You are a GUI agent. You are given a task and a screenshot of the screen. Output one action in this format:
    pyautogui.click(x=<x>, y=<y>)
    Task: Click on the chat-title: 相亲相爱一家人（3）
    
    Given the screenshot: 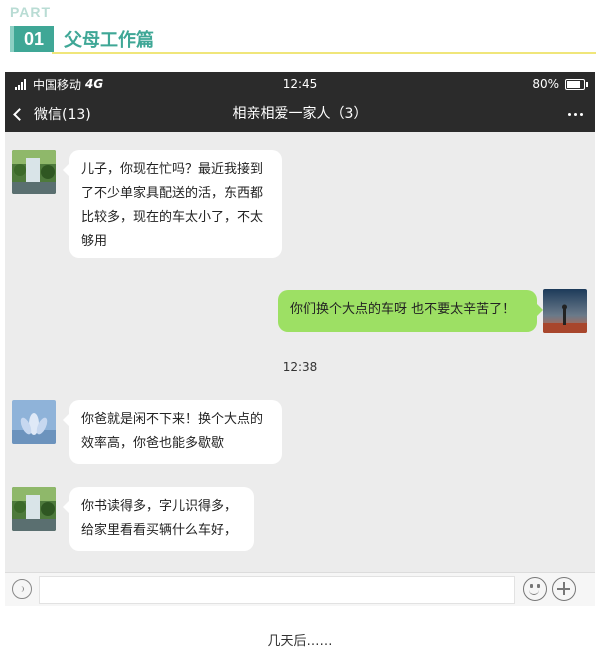 What is the action you would take?
    pyautogui.click(x=300, y=114)
    